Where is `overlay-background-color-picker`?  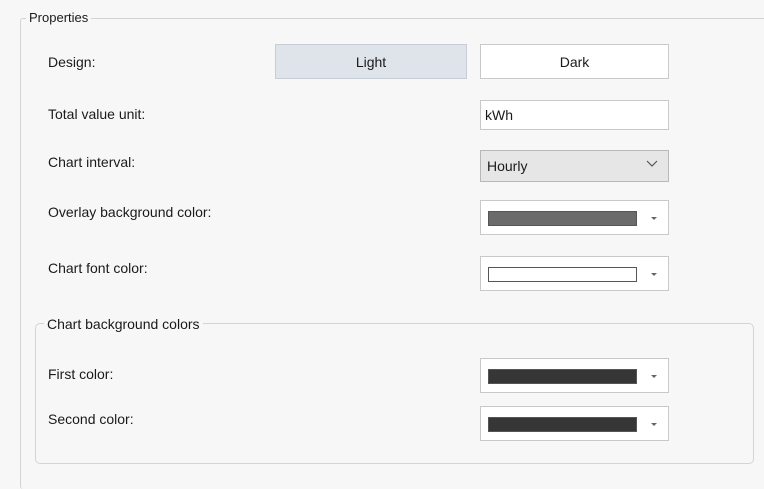
overlay-background-color-picker is located at coordinates (574, 217).